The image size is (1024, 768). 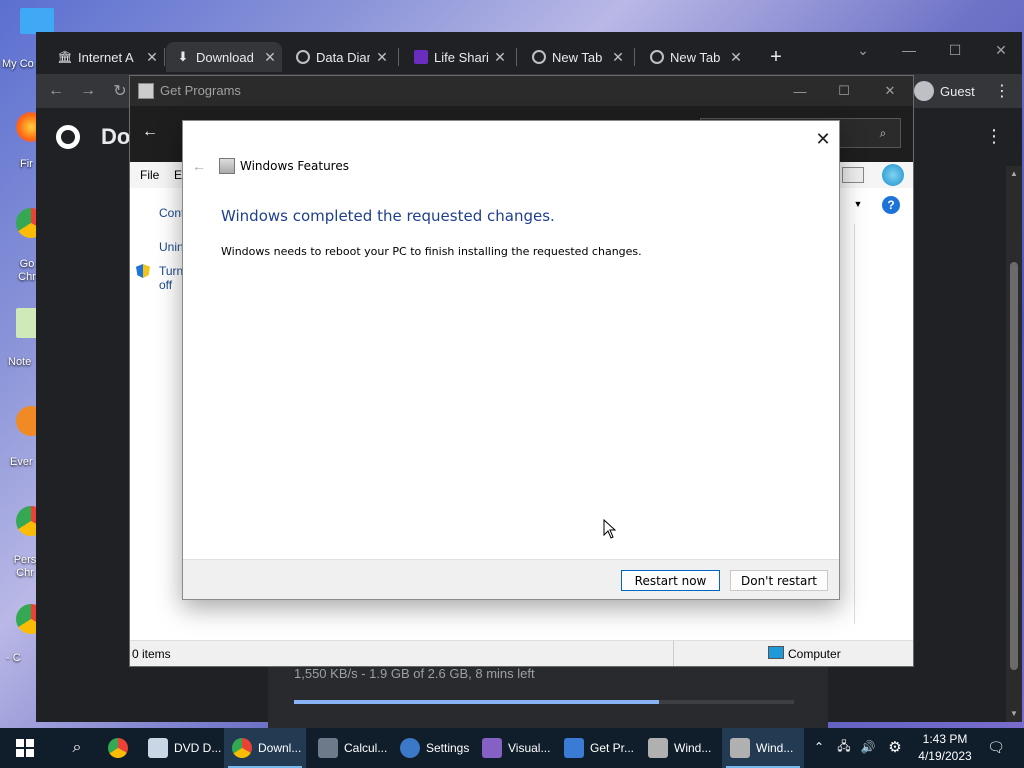 I want to click on tab-search-chevron-icon: ⌄, so click(x=863, y=50).